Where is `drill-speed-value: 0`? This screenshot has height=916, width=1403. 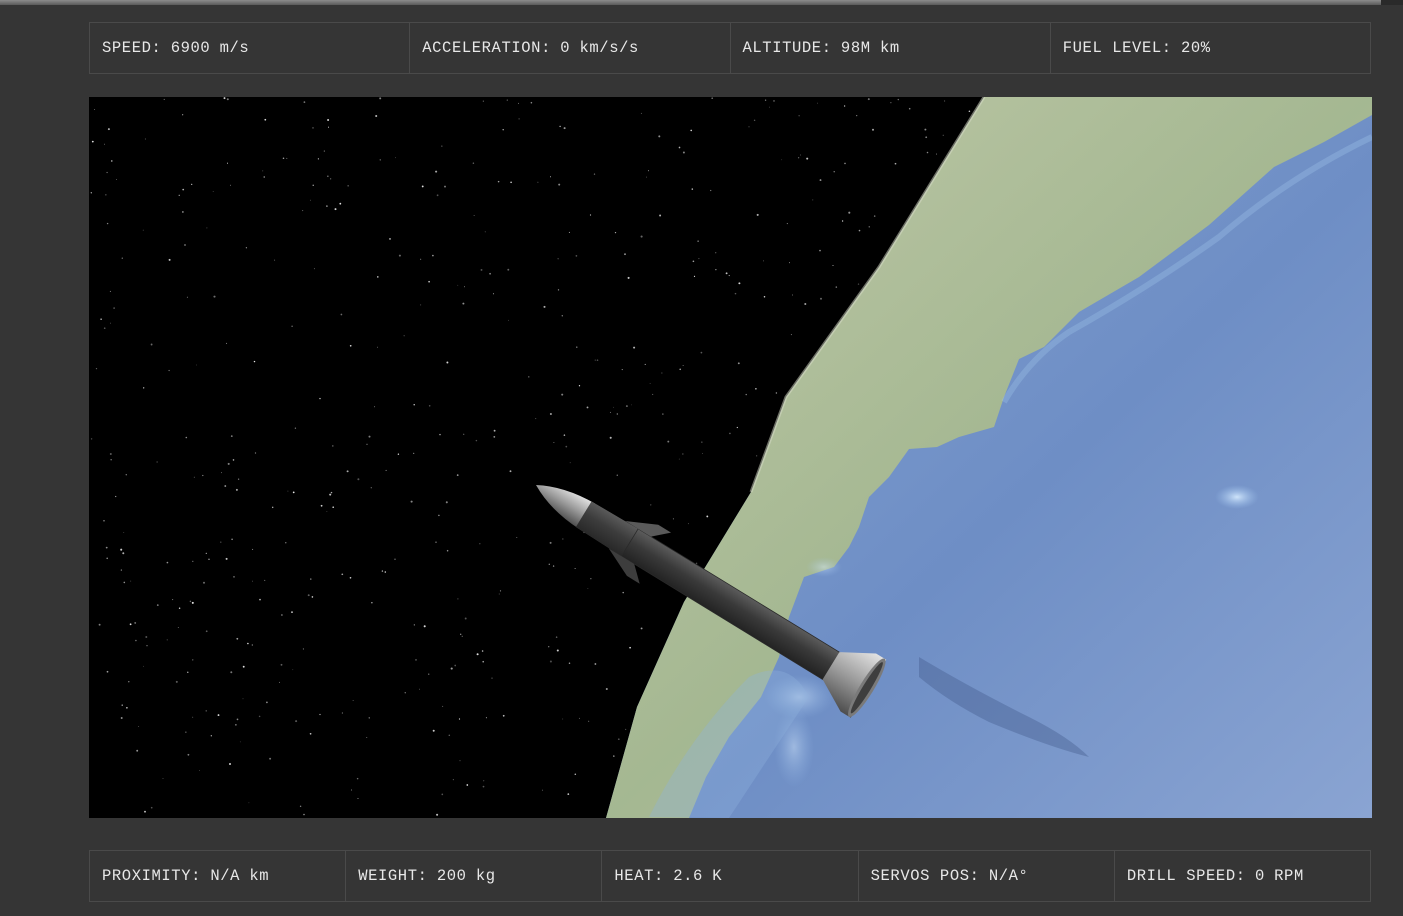 drill-speed-value: 0 is located at coordinates (1259, 876).